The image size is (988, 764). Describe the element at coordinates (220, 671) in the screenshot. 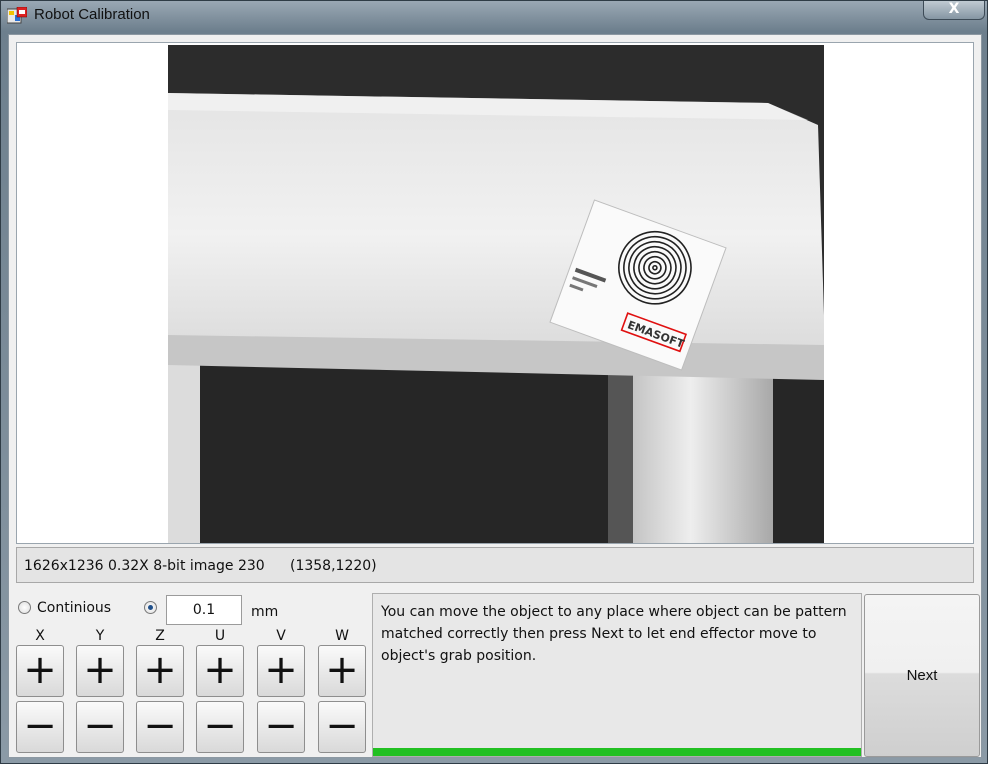

I see `jog-u-plus-button: +` at that location.